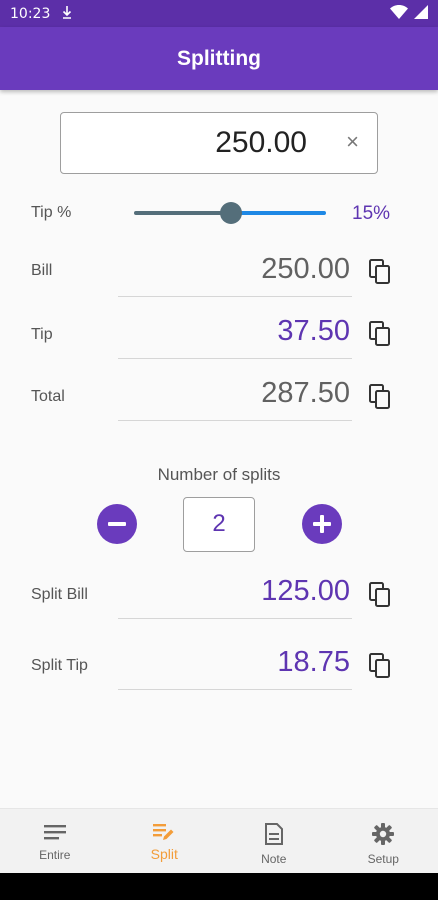 The width and height of the screenshot is (438, 900). I want to click on nav-item-split: Split, so click(165, 841).